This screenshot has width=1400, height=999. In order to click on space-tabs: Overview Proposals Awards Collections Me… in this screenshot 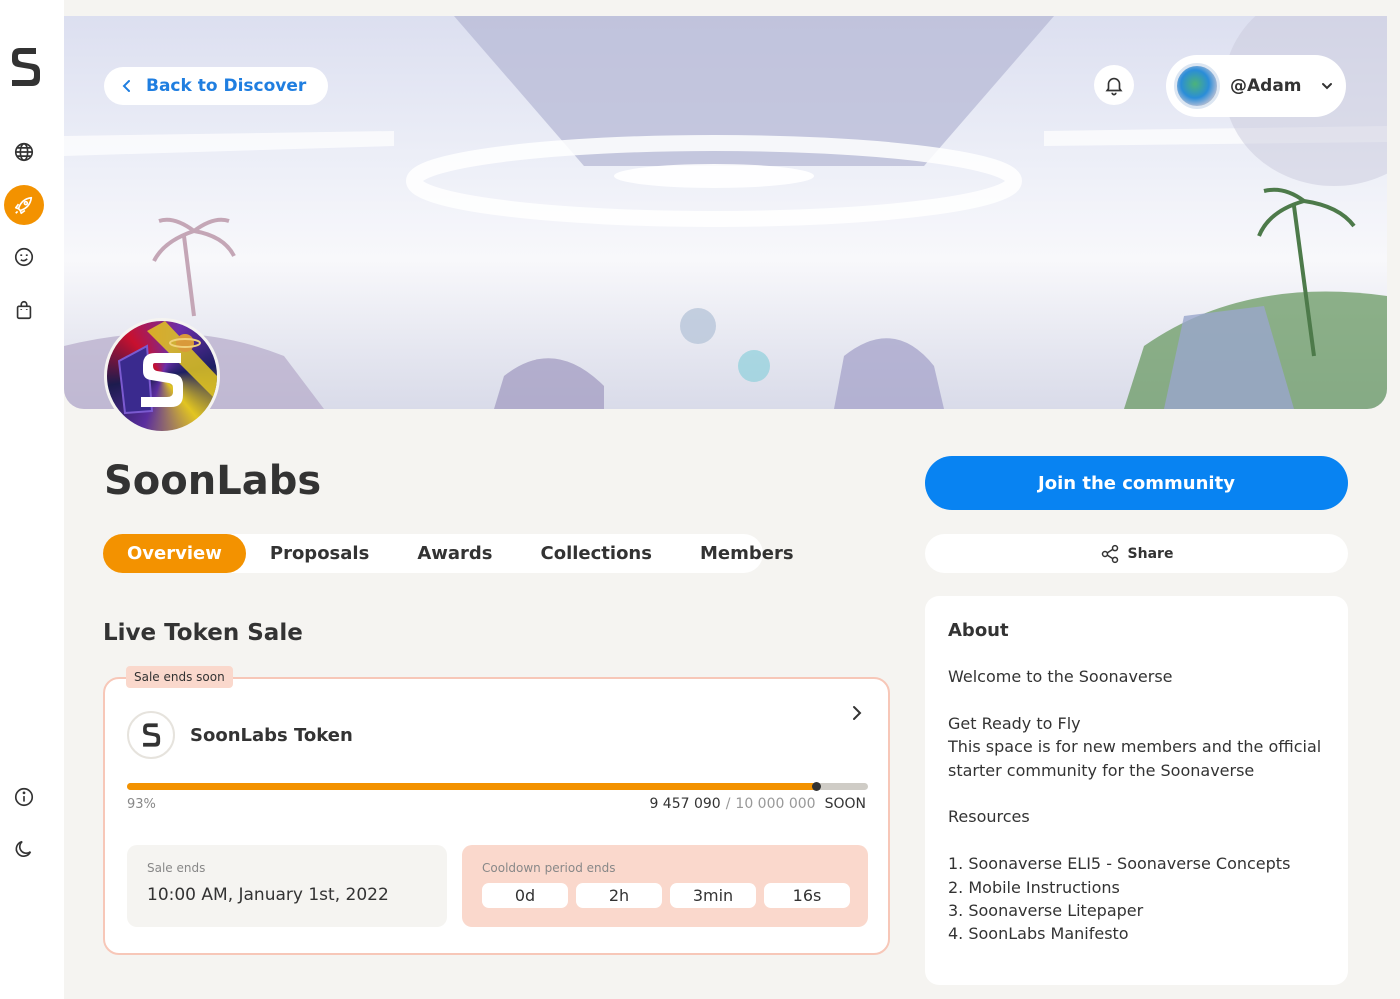, I will do `click(448, 553)`.